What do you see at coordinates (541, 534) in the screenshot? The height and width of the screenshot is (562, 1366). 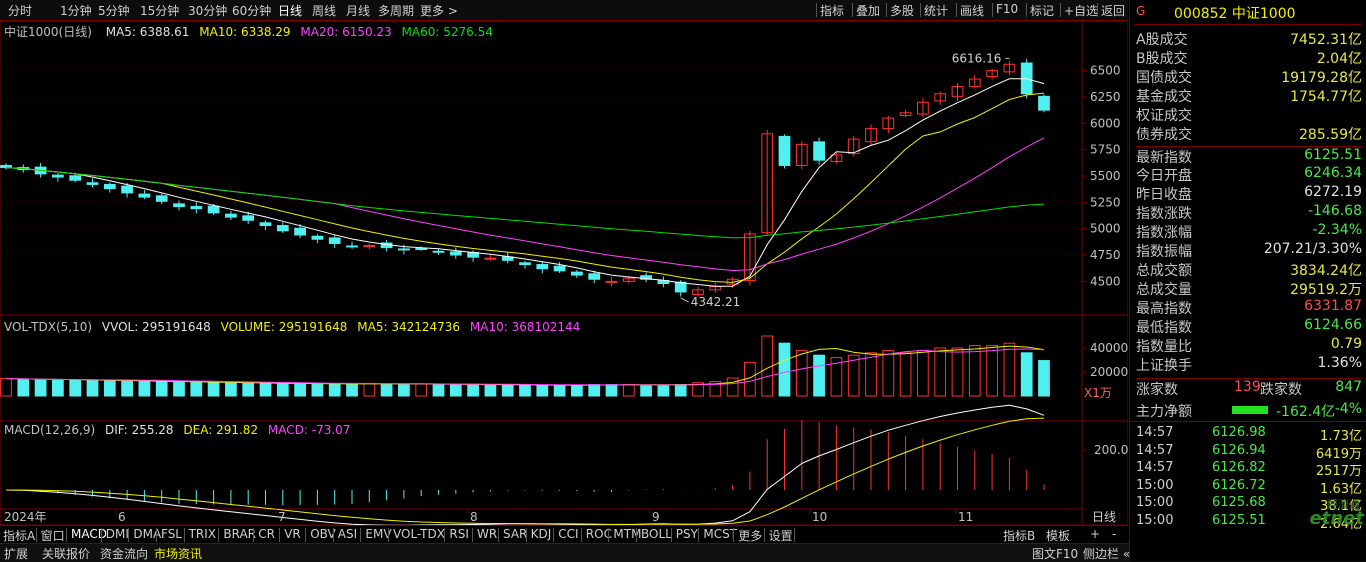 I see `indicator-tab-17: KDJ` at bounding box center [541, 534].